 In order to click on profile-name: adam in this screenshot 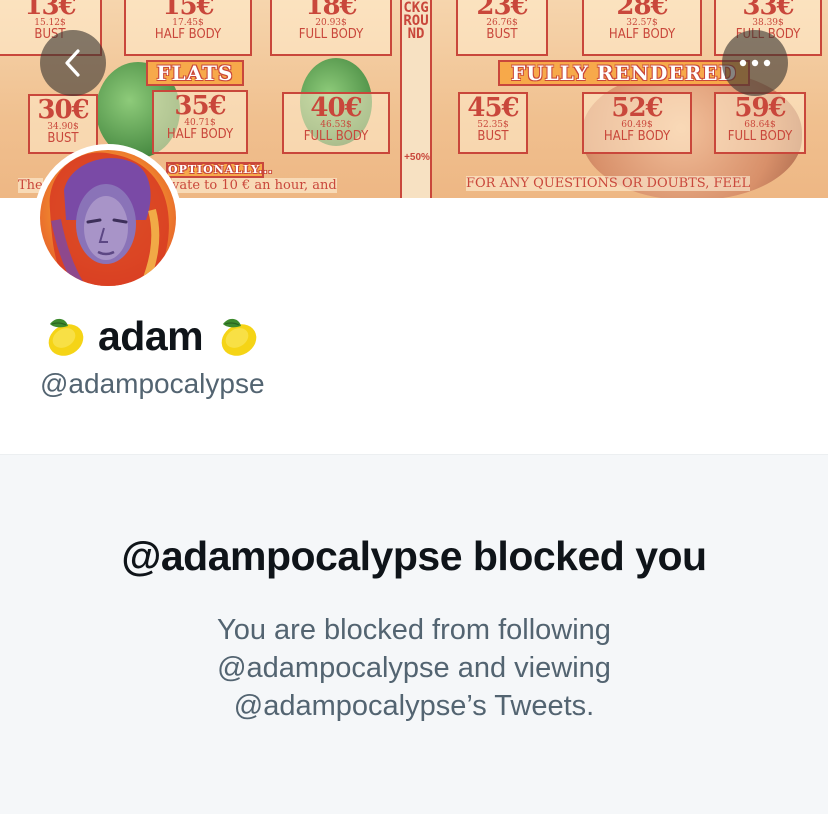, I will do `click(151, 335)`.